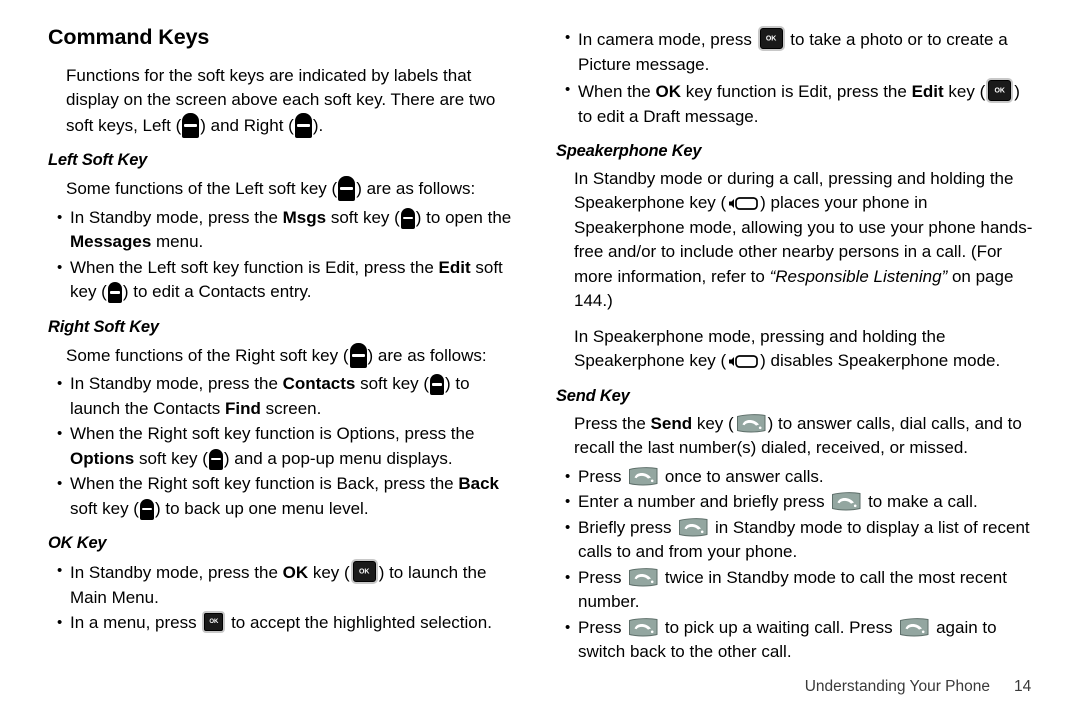  What do you see at coordinates (177, 242) in the screenshot?
I see `bullet-text-4: menu.` at bounding box center [177, 242].